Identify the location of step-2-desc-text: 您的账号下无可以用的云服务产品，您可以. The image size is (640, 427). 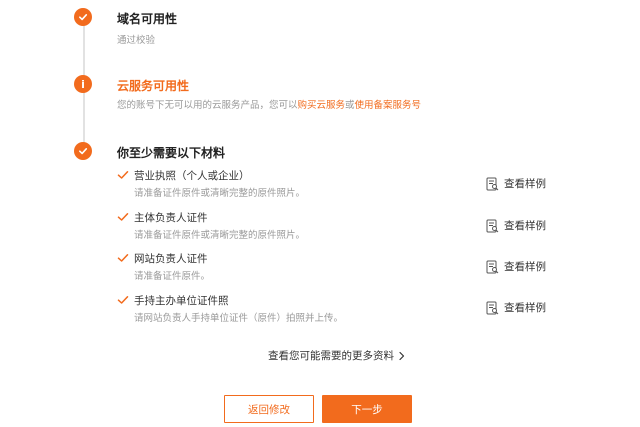
(207, 105).